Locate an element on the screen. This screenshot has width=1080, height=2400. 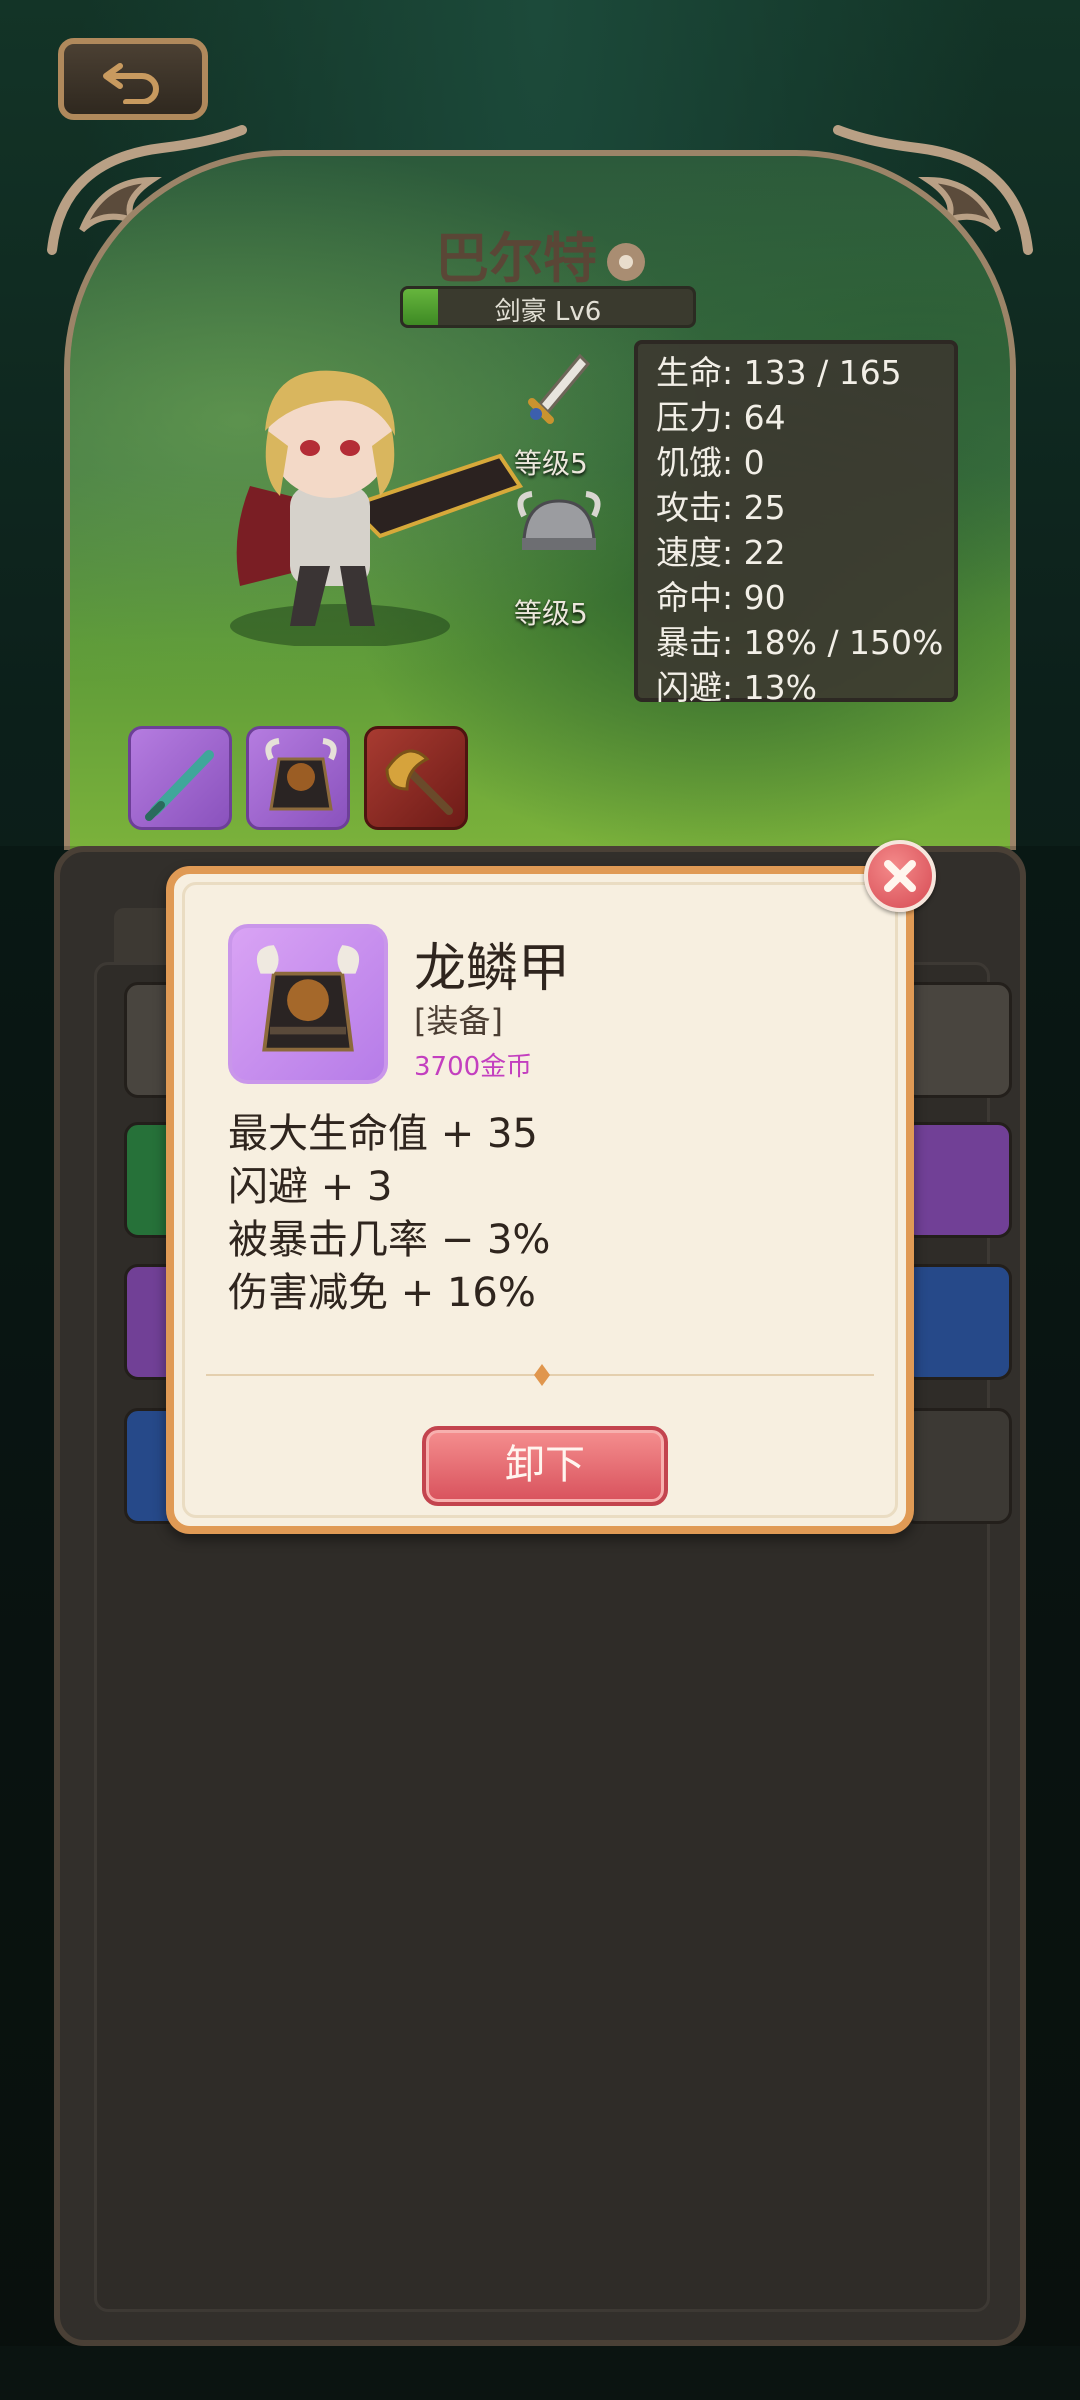
stat-attack: 攻击: 25 is located at coordinates (721, 507).